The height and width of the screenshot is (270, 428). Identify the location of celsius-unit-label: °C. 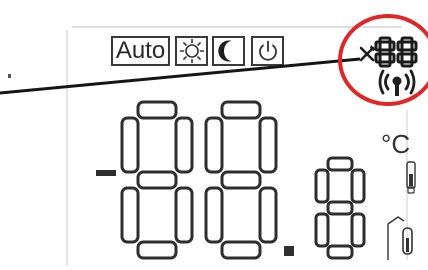
(396, 144).